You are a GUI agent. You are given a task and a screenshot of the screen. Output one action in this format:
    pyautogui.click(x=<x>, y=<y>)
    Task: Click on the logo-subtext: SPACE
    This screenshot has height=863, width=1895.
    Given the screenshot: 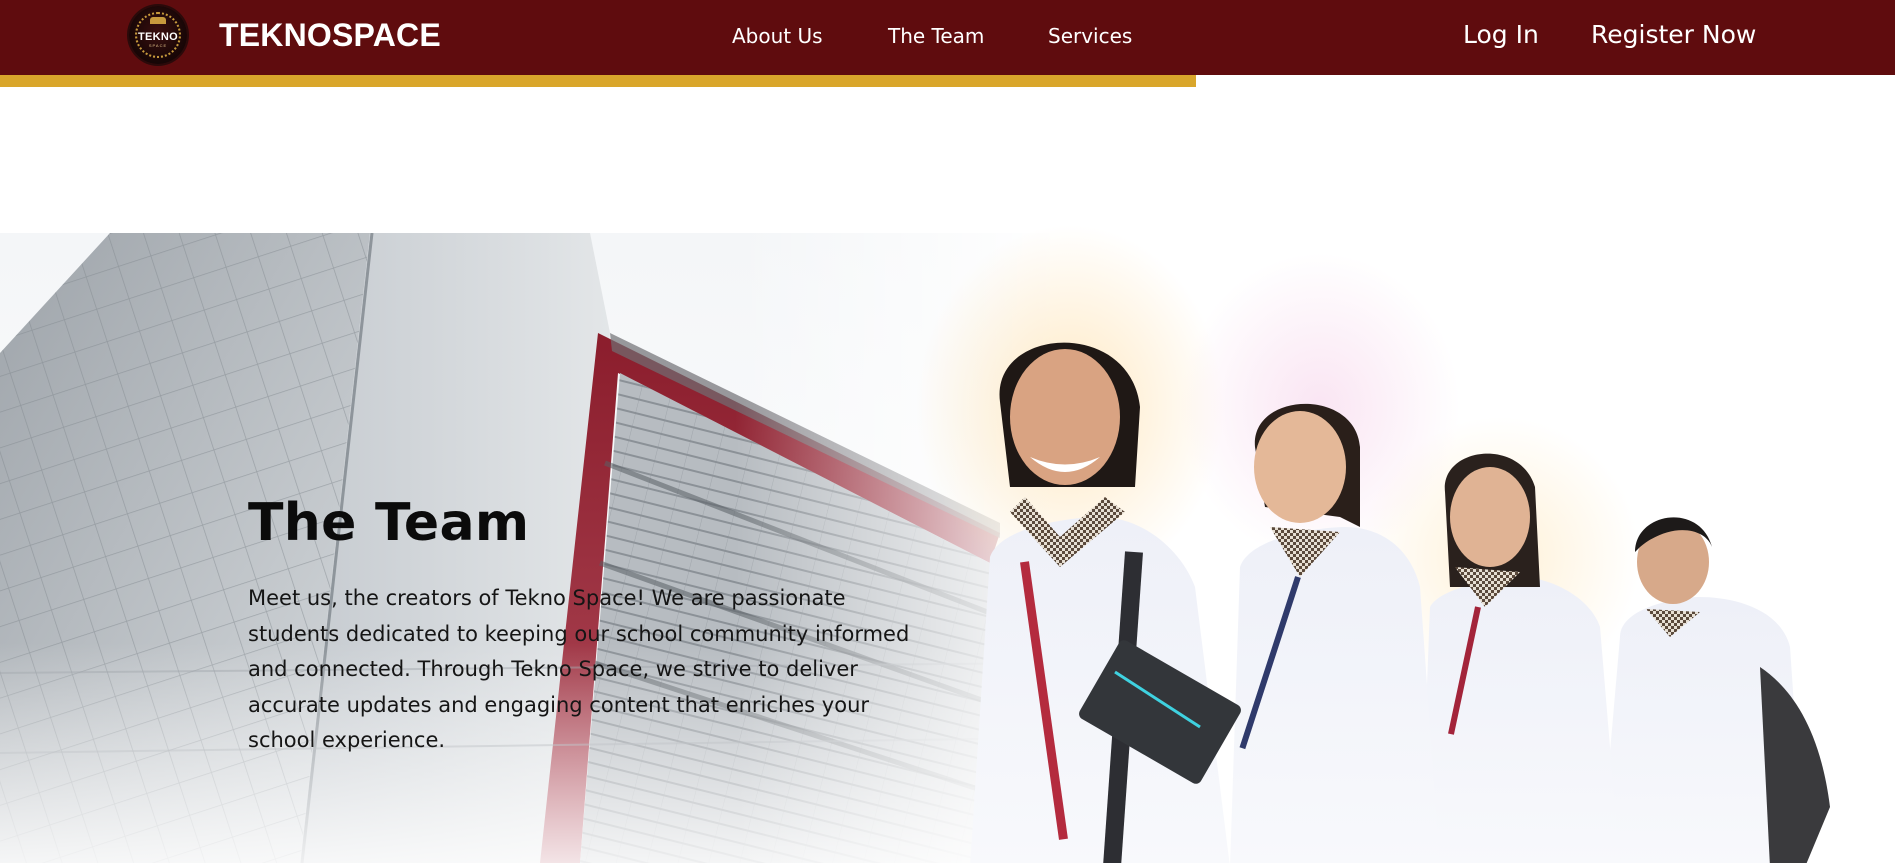 What is the action you would take?
    pyautogui.click(x=158, y=45)
    